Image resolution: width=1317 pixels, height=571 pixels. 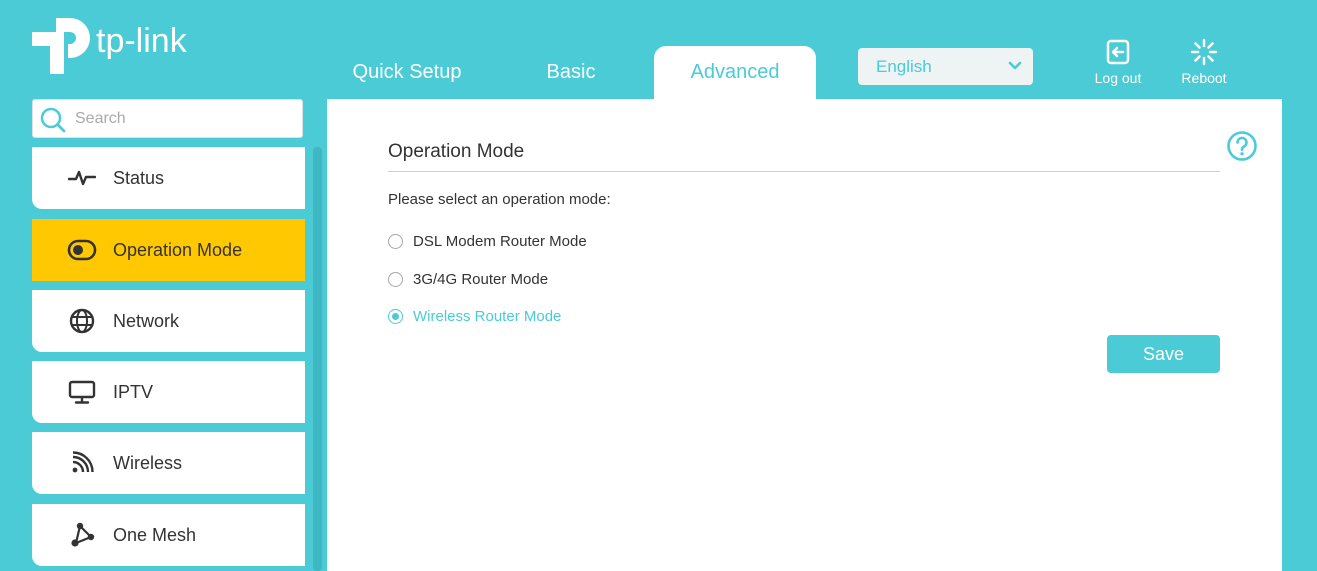 What do you see at coordinates (1118, 52) in the screenshot?
I see `logout-icon` at bounding box center [1118, 52].